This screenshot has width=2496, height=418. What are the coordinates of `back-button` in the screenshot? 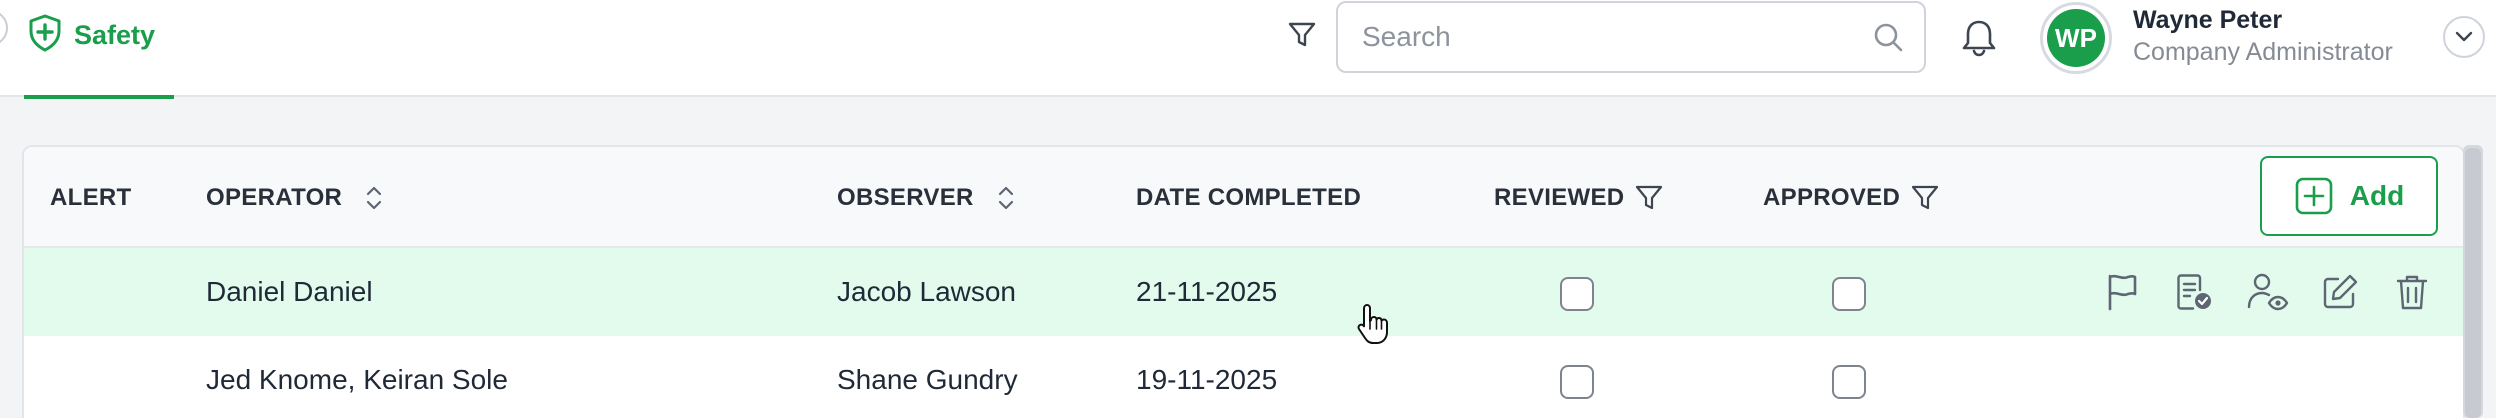 It's located at (4, 28).